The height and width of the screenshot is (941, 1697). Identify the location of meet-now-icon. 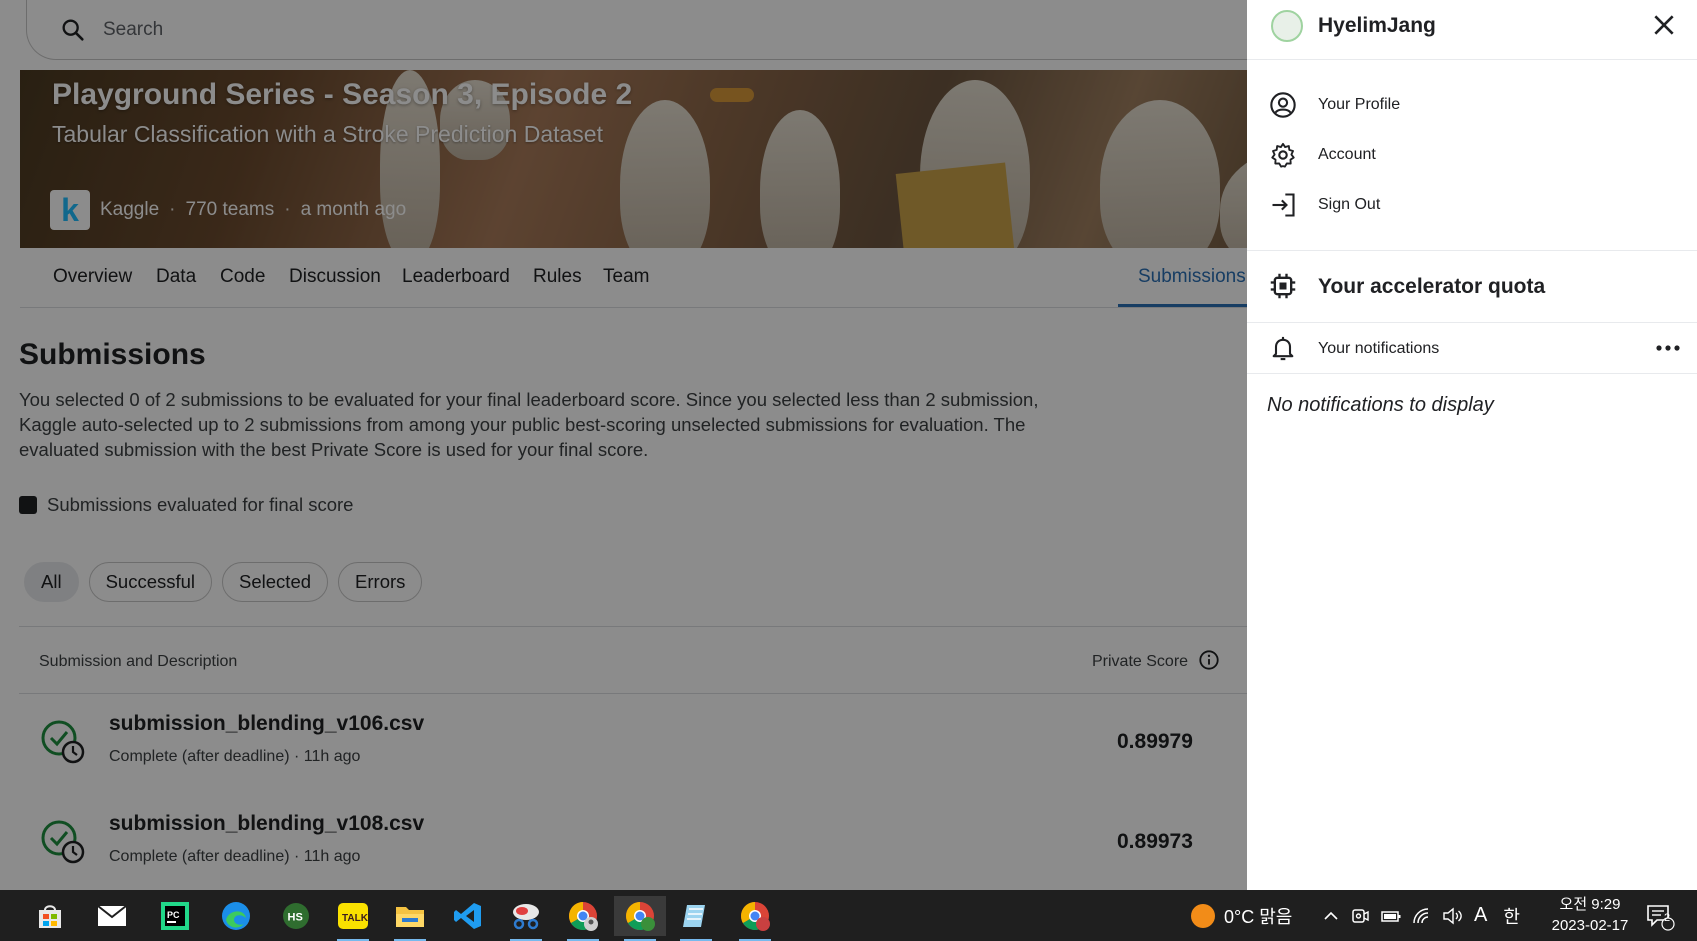
(1360, 916).